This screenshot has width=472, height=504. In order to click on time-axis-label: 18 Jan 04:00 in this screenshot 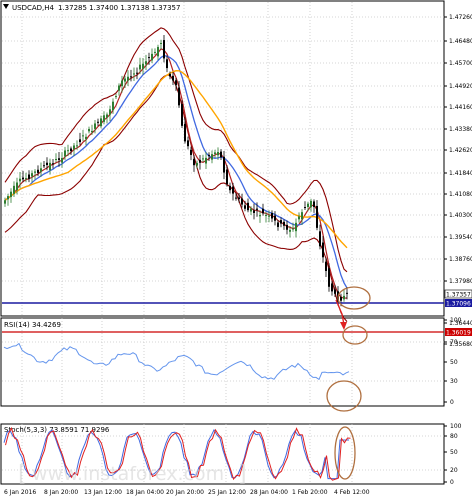, I will do `click(145, 492)`.